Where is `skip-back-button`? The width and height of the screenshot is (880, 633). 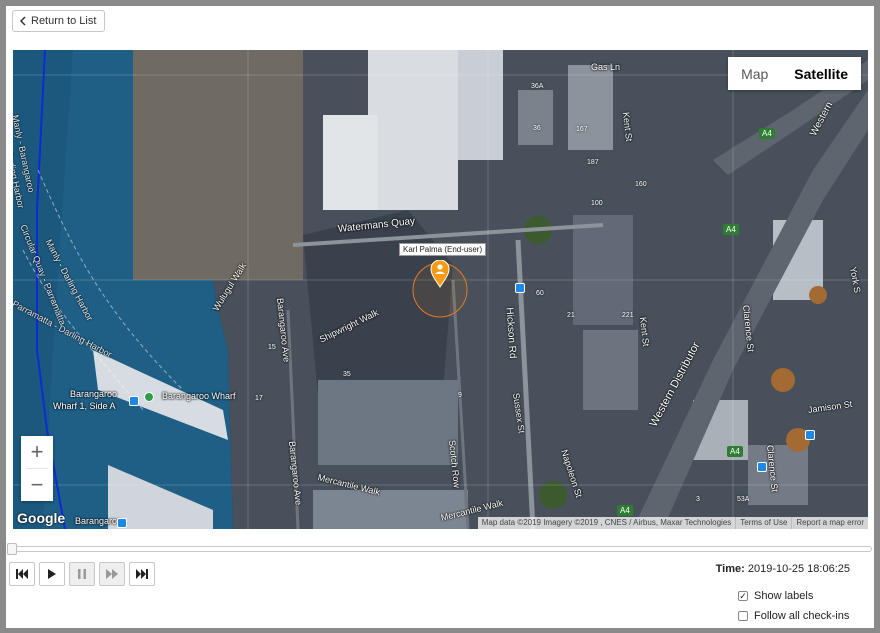 skip-back-button is located at coordinates (22, 574).